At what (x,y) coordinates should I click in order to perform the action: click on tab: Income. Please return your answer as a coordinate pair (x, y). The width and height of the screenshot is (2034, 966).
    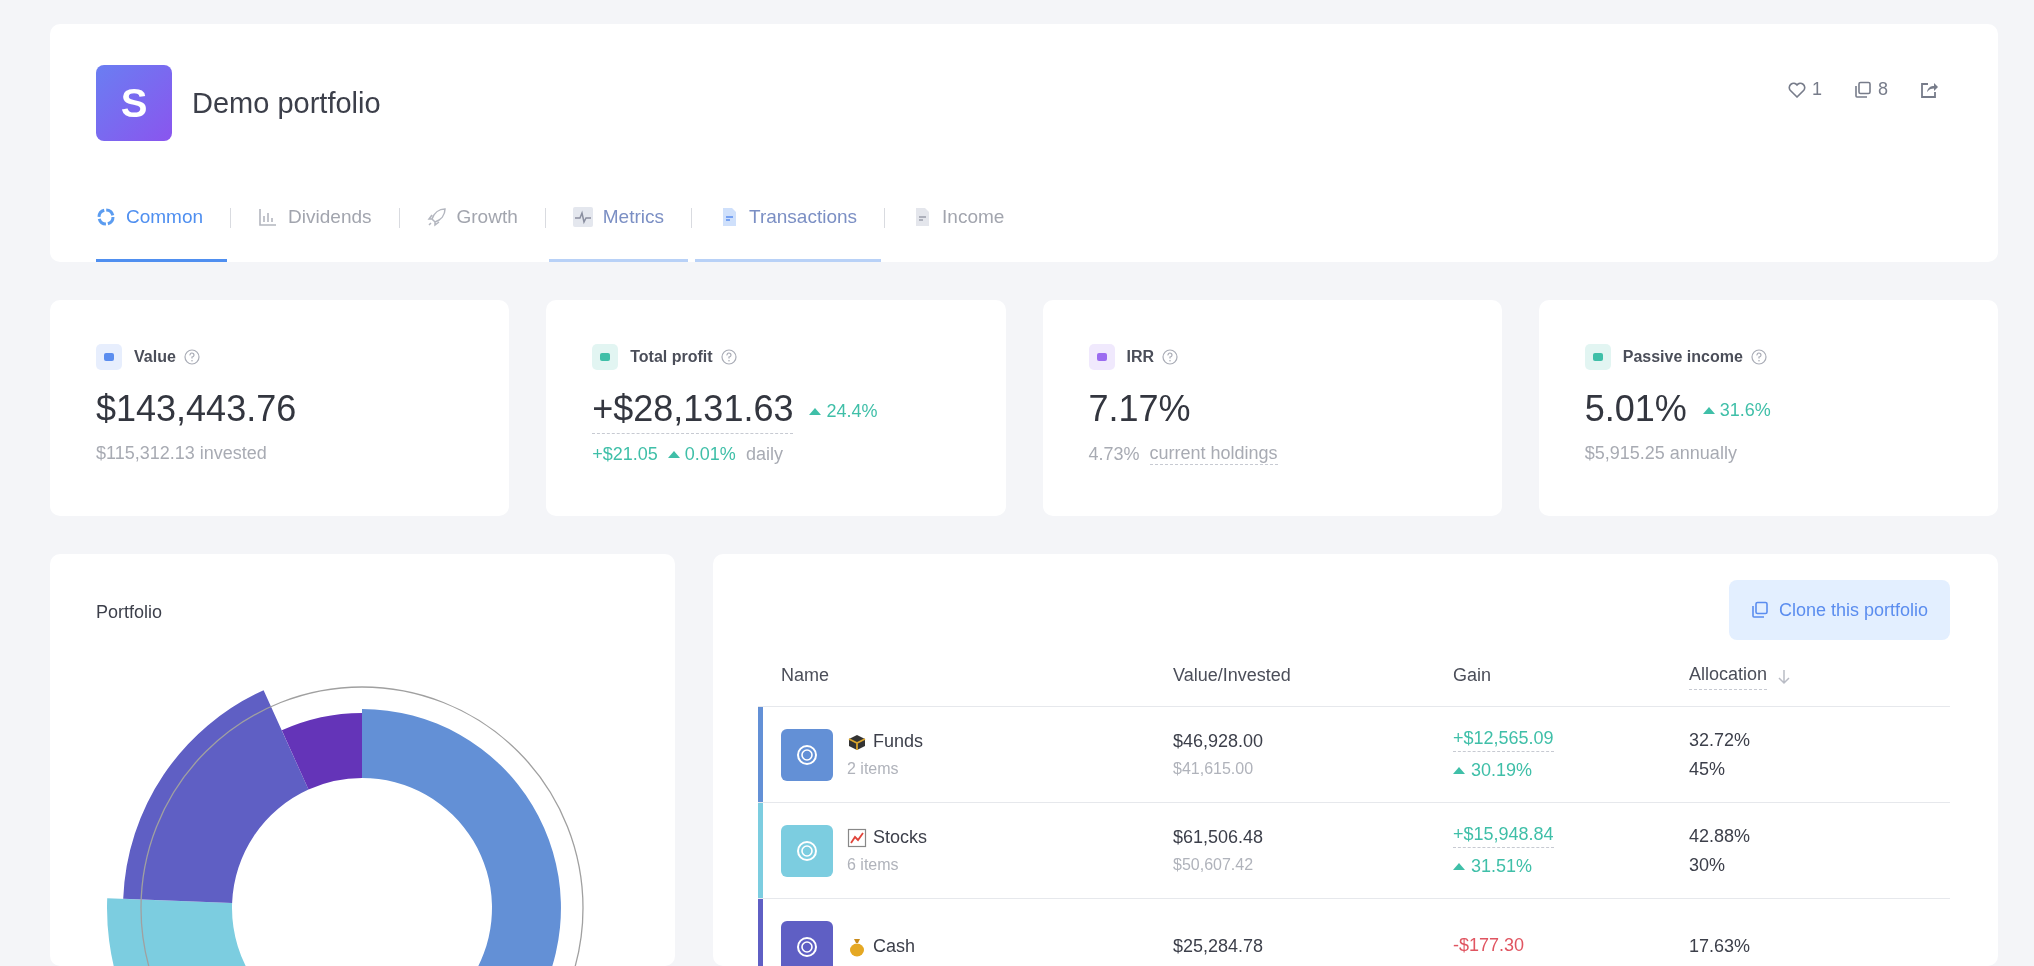
    Looking at the image, I should click on (958, 218).